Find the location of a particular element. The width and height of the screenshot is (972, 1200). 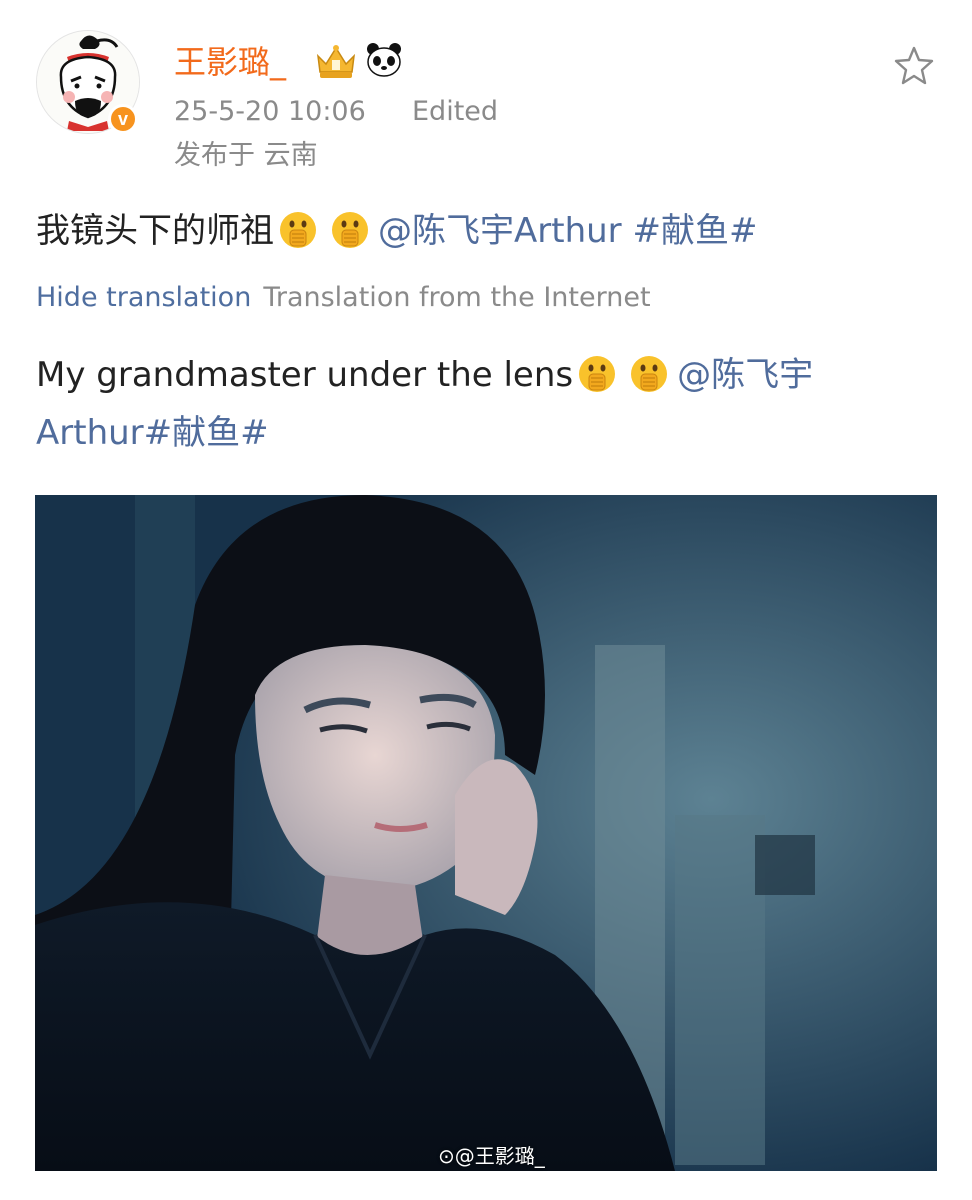

panda-badge-icon is located at coordinates (384, 60).